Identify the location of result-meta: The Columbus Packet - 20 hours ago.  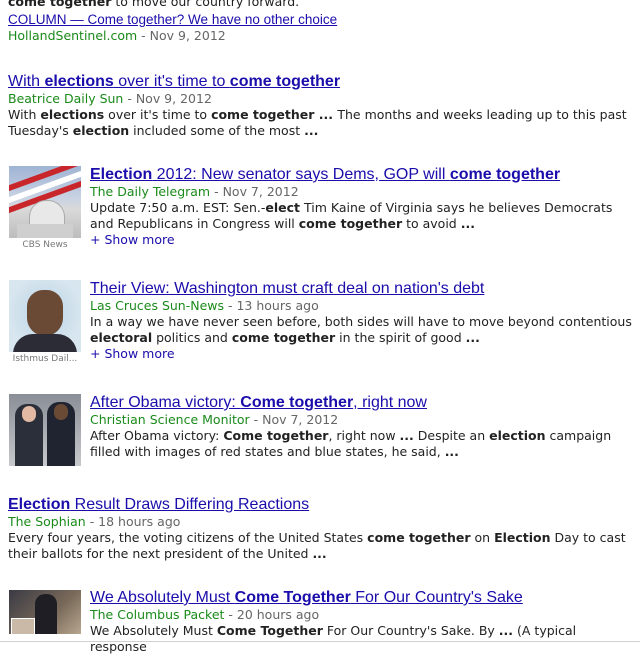
(362, 615).